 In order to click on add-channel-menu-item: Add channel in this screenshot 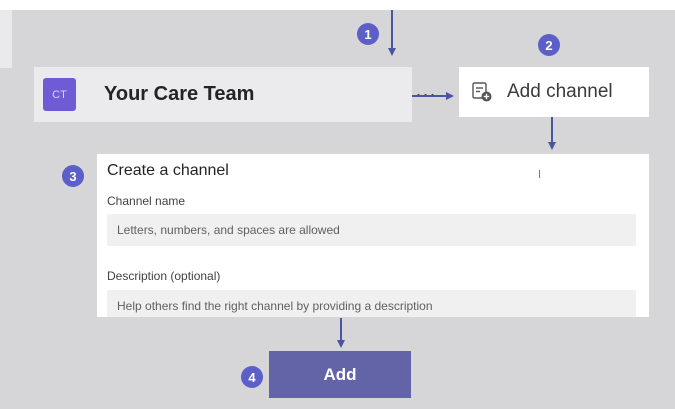, I will do `click(554, 92)`.